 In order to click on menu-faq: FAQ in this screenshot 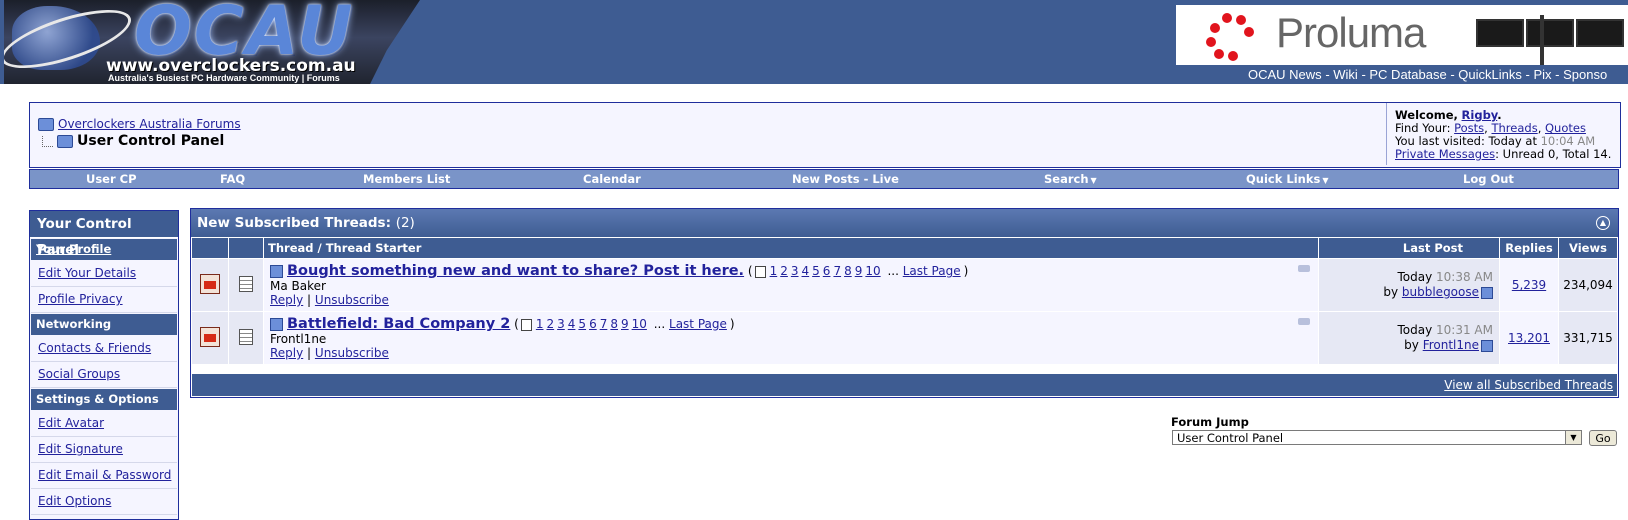, I will do `click(232, 179)`.